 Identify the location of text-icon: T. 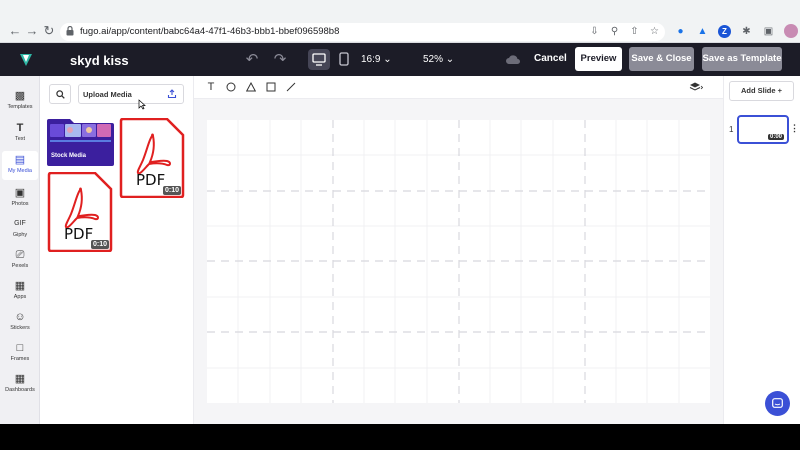
(20, 128).